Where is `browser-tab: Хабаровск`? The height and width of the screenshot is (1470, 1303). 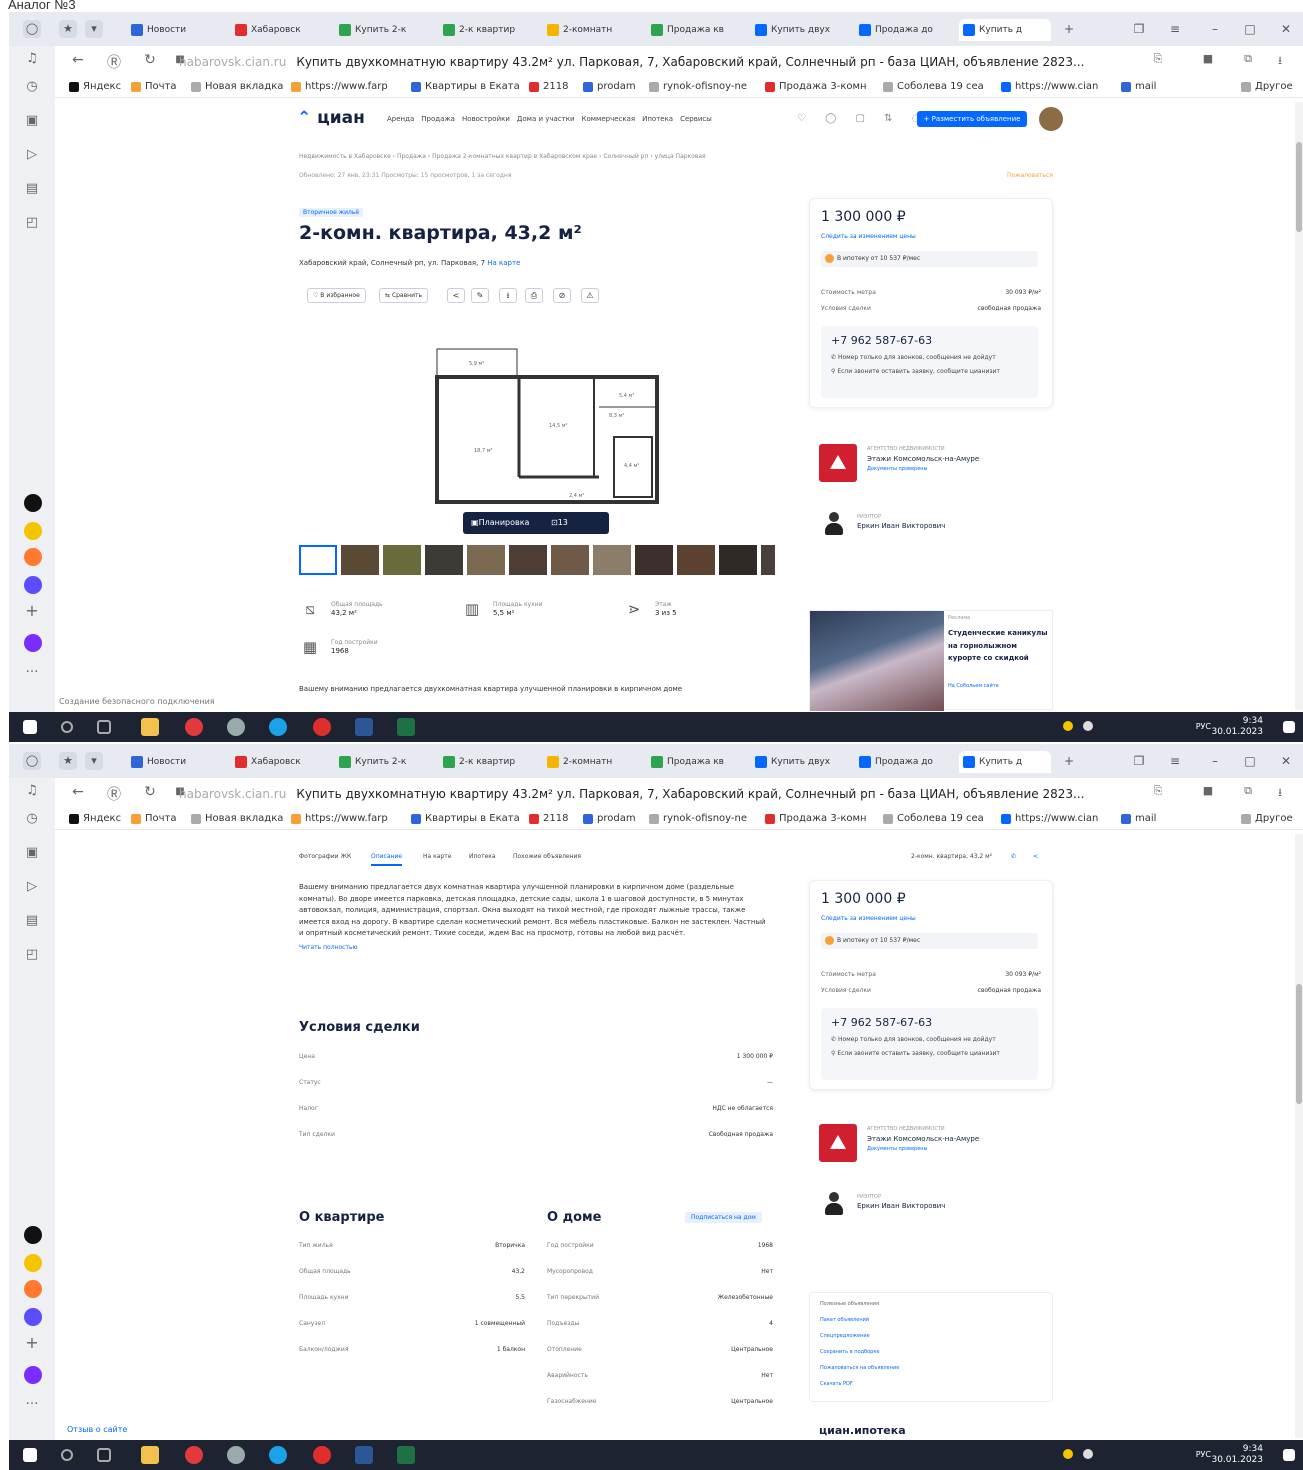 browser-tab: Хабаровск is located at coordinates (277, 762).